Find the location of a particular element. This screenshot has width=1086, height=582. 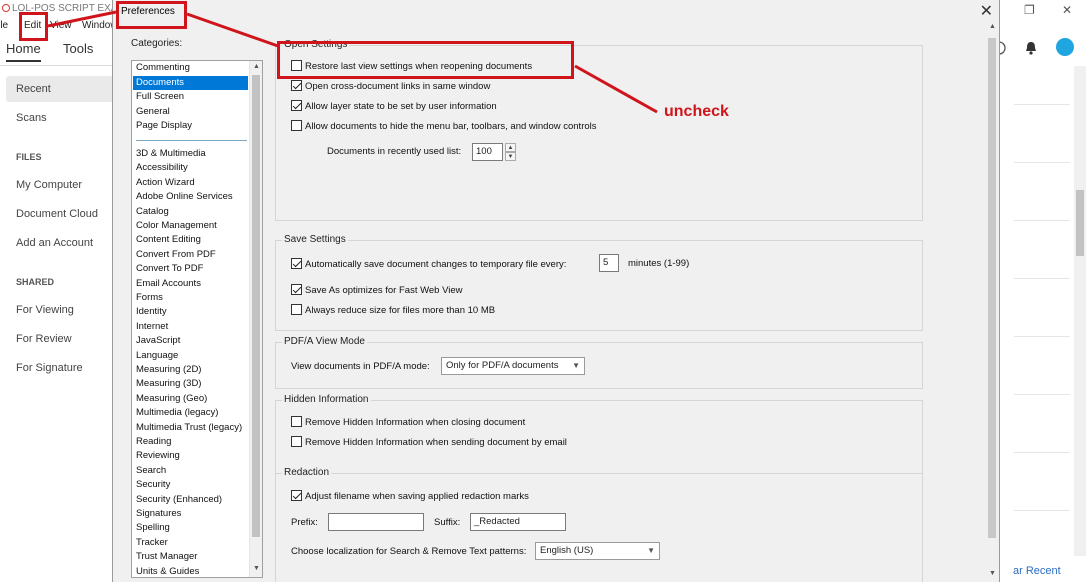

hidden-info-close-checkbox is located at coordinates (296, 421).